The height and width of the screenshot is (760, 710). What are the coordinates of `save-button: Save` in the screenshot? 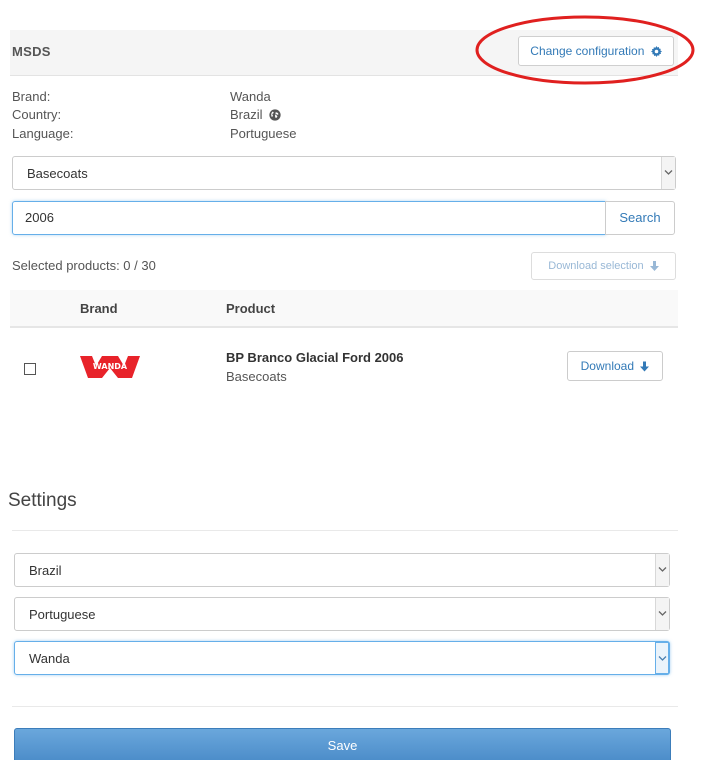 It's located at (342, 744).